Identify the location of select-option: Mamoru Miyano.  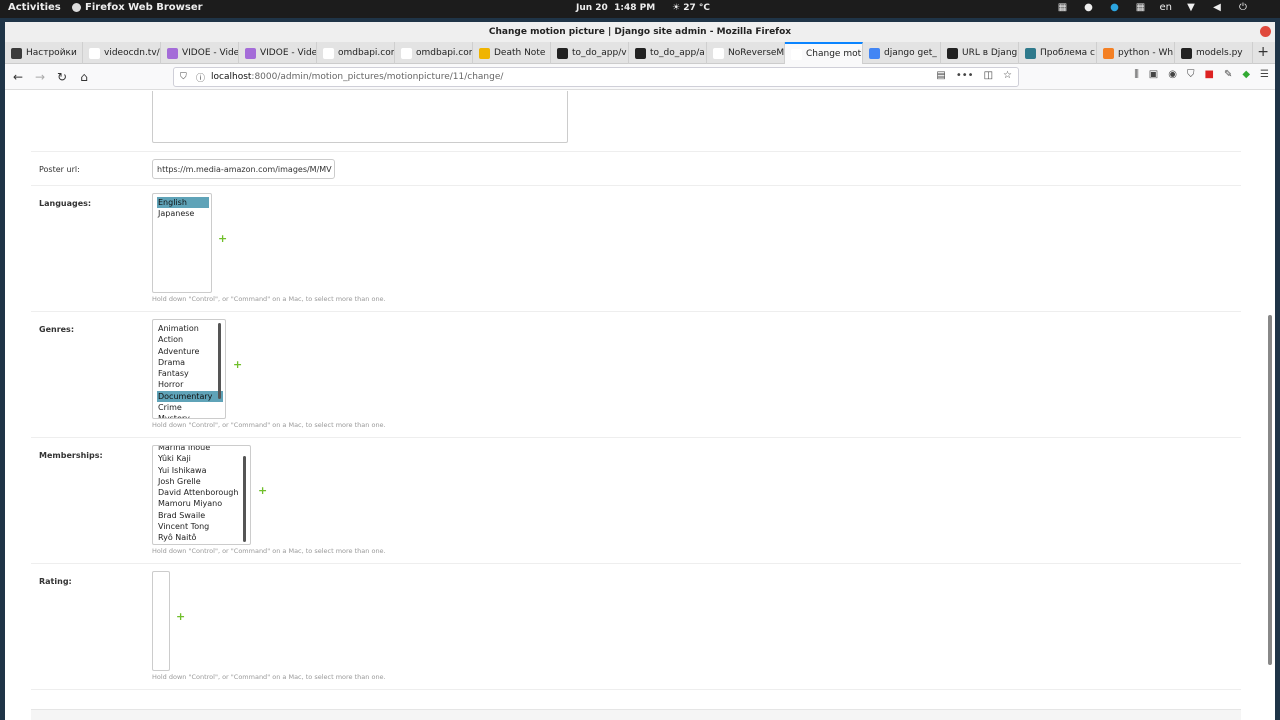
(201, 503).